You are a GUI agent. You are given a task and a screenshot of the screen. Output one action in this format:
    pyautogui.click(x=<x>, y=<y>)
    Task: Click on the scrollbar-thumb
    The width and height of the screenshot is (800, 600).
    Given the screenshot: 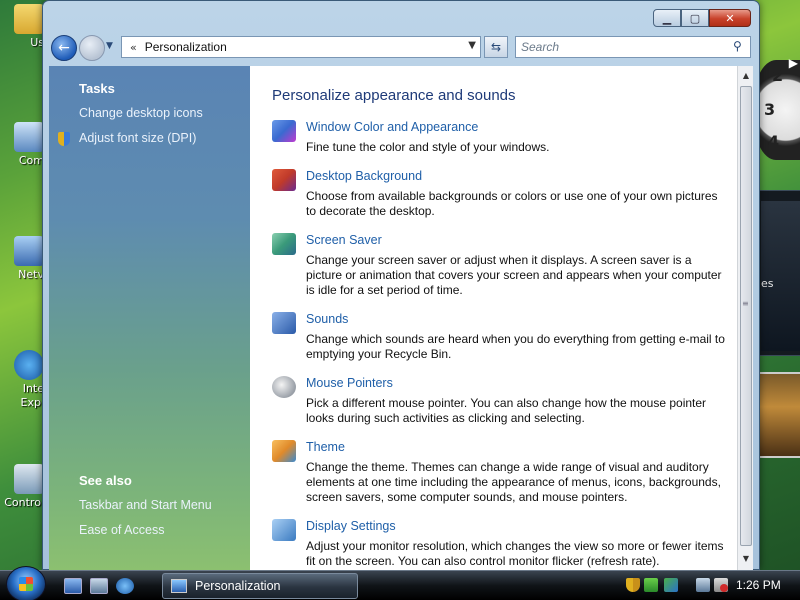 What is the action you would take?
    pyautogui.click(x=746, y=316)
    